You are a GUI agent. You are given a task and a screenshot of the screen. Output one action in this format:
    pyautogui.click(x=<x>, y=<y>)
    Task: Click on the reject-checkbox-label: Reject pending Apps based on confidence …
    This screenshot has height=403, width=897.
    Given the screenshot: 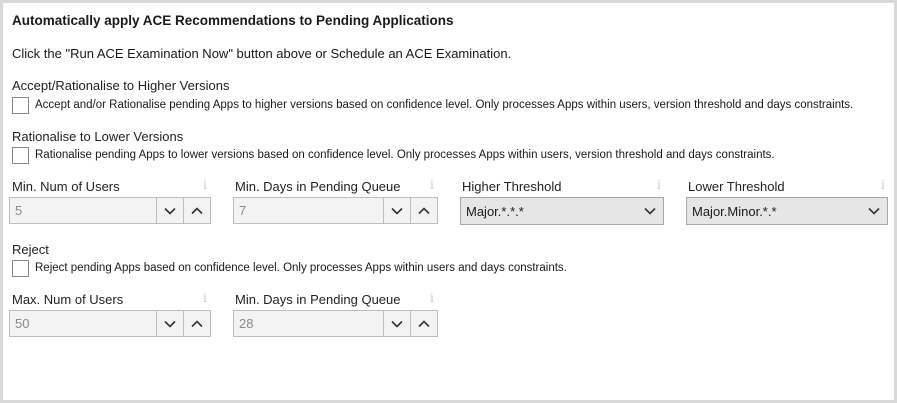 What is the action you would take?
    pyautogui.click(x=301, y=268)
    